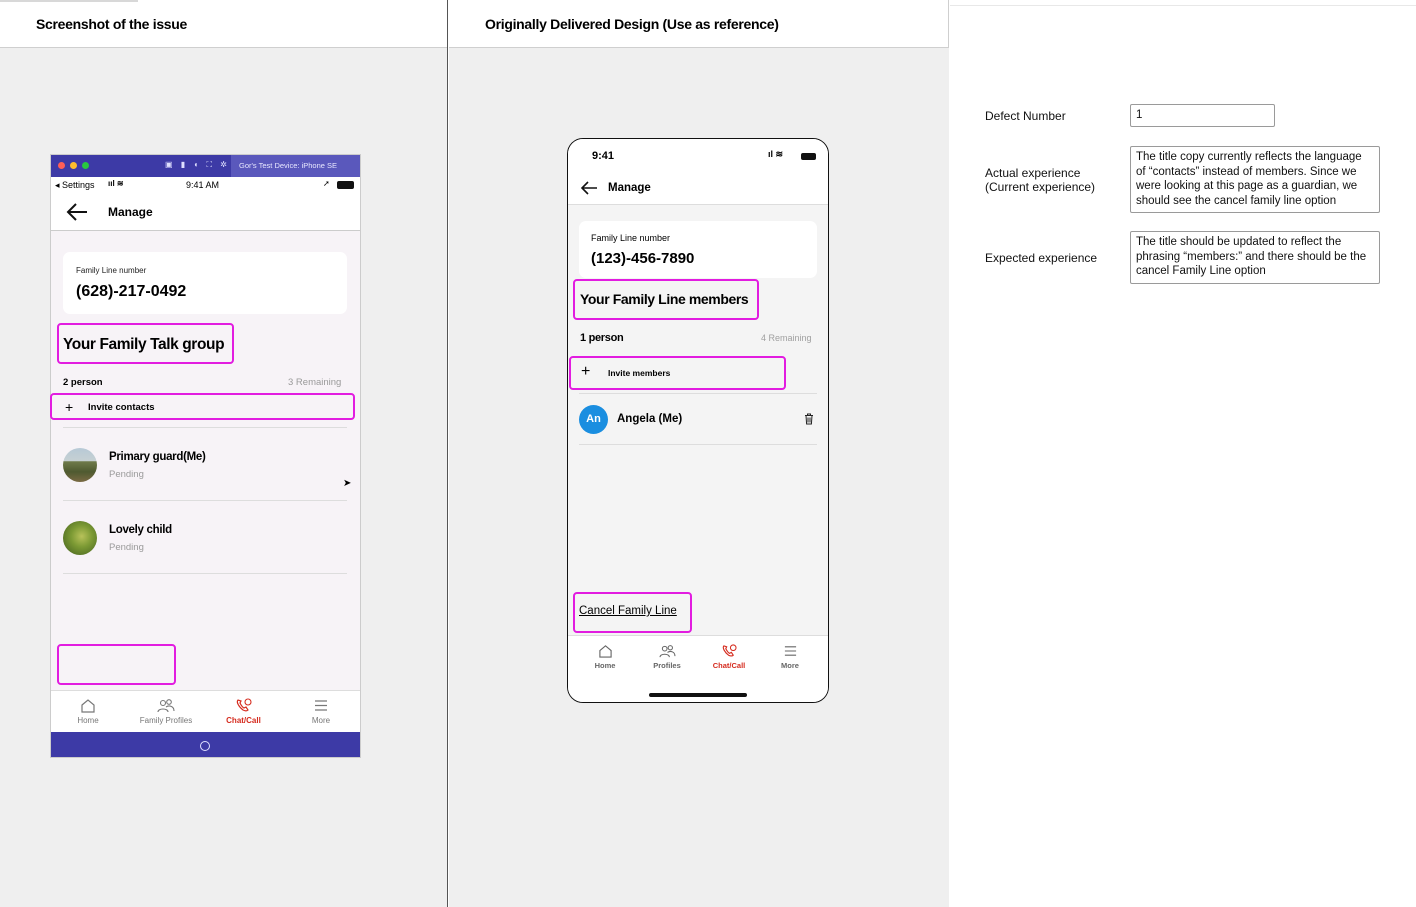 This screenshot has width=1416, height=907. I want to click on defect-number-label: Defect Number, so click(1025, 116).